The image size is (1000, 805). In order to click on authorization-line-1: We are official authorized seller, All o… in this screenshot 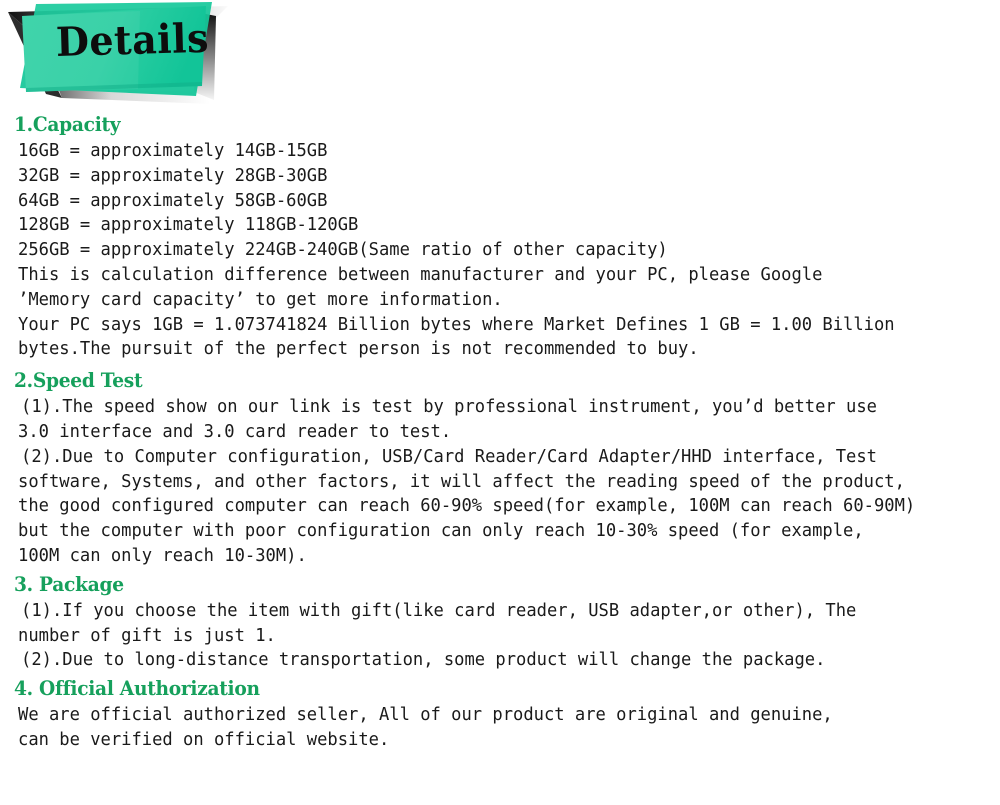, I will do `click(425, 715)`.